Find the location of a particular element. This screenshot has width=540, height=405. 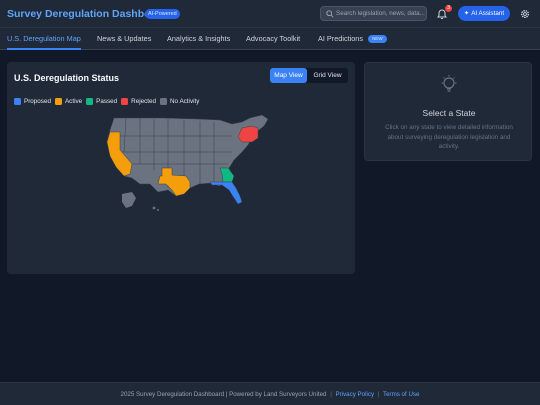

tab-label: News & Updates is located at coordinates (124, 38).